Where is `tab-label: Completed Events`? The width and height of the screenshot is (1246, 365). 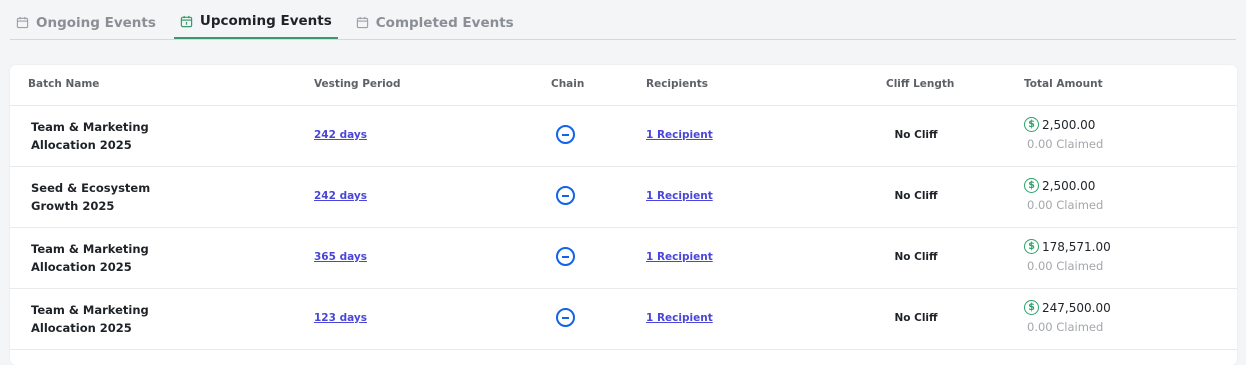 tab-label: Completed Events is located at coordinates (444, 22).